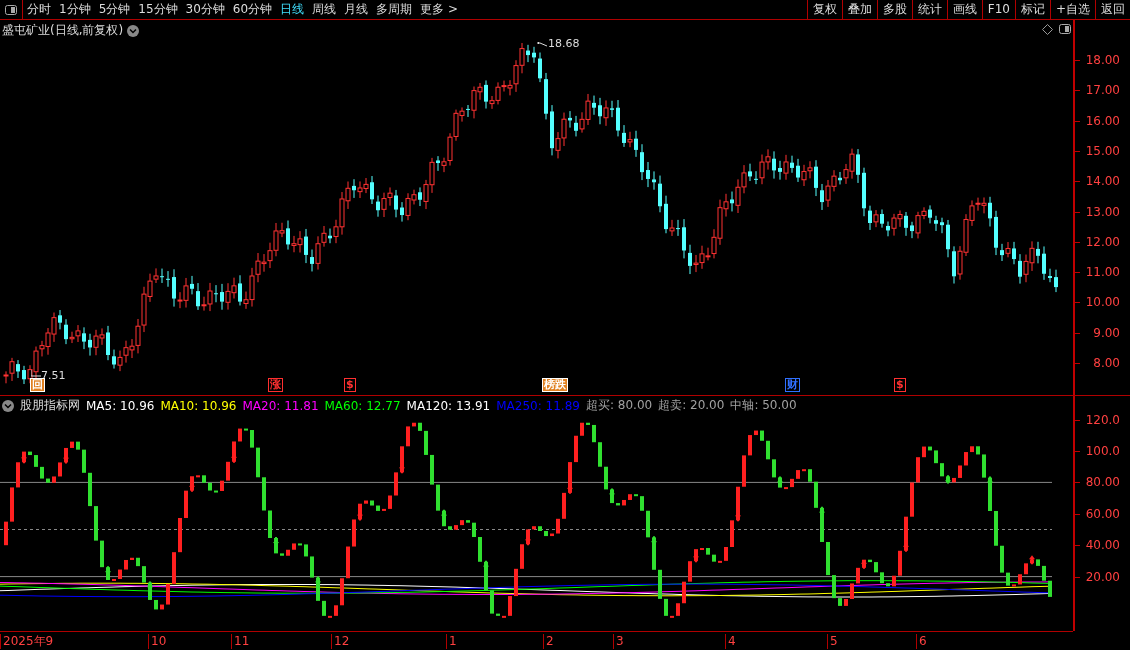 The width and height of the screenshot is (1130, 650). Describe the element at coordinates (36, 373) in the screenshot. I see `pointer-icon` at that location.